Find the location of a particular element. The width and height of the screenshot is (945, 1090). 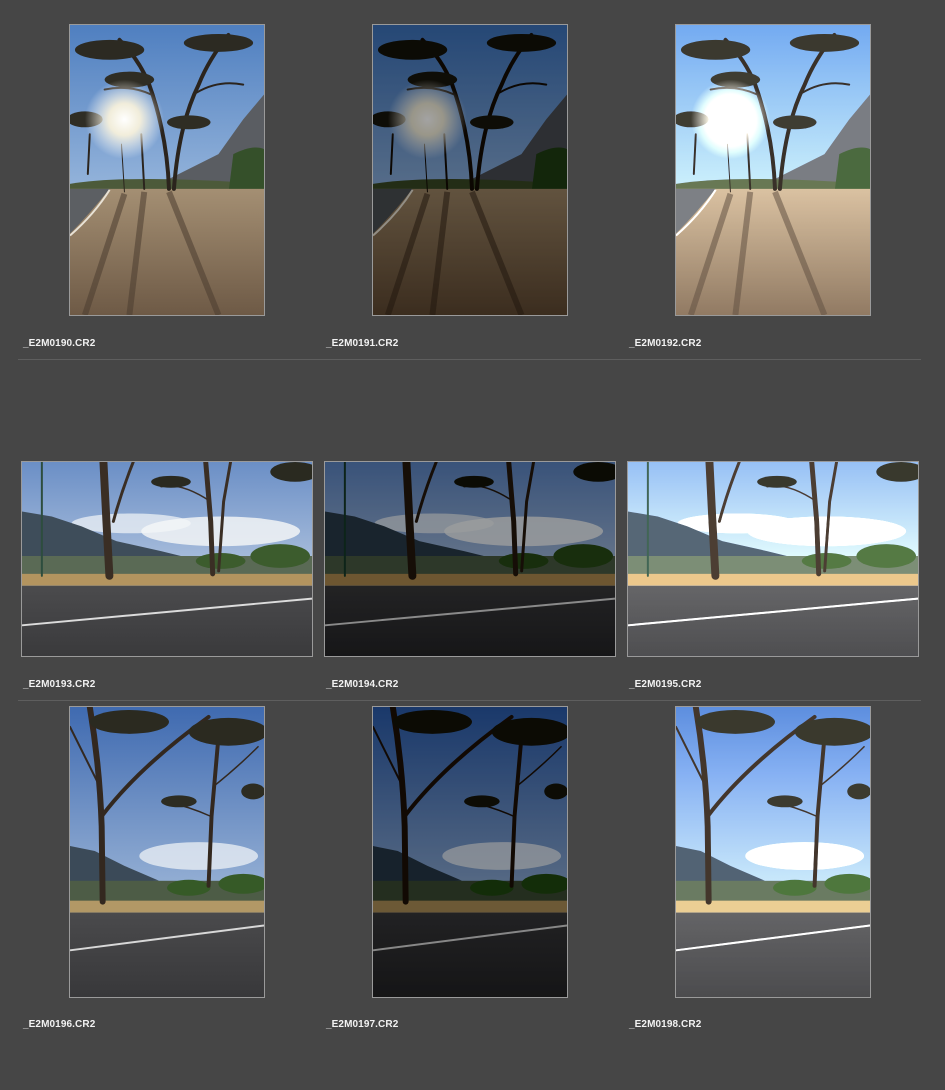

thumbnail-cell: _E2M0190.CR2 is located at coordinates (169, 180).